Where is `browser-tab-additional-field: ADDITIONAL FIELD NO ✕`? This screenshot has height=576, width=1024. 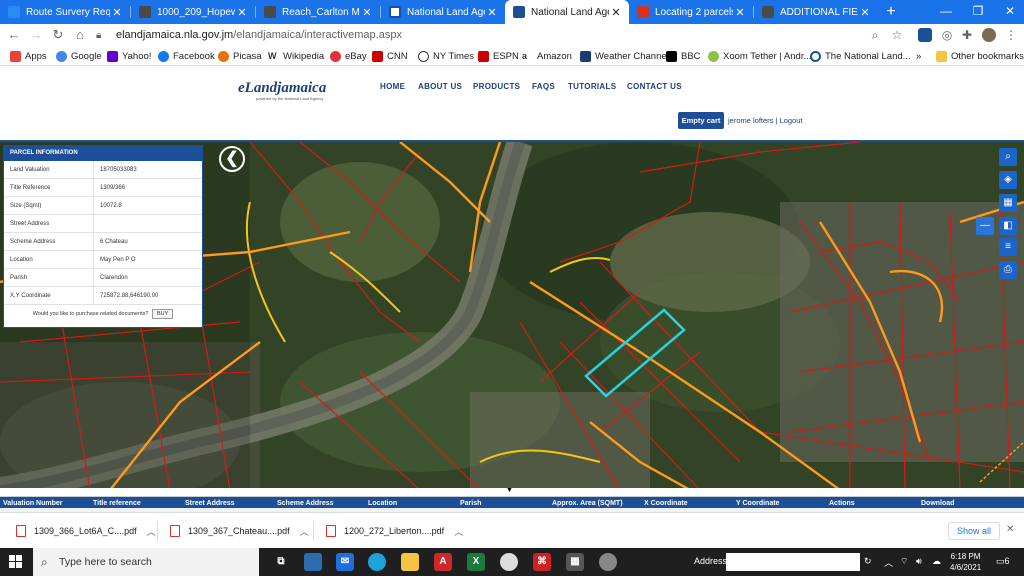
browser-tab-additional-field: ADDITIONAL FIELD NO ✕ is located at coordinates (816, 12).